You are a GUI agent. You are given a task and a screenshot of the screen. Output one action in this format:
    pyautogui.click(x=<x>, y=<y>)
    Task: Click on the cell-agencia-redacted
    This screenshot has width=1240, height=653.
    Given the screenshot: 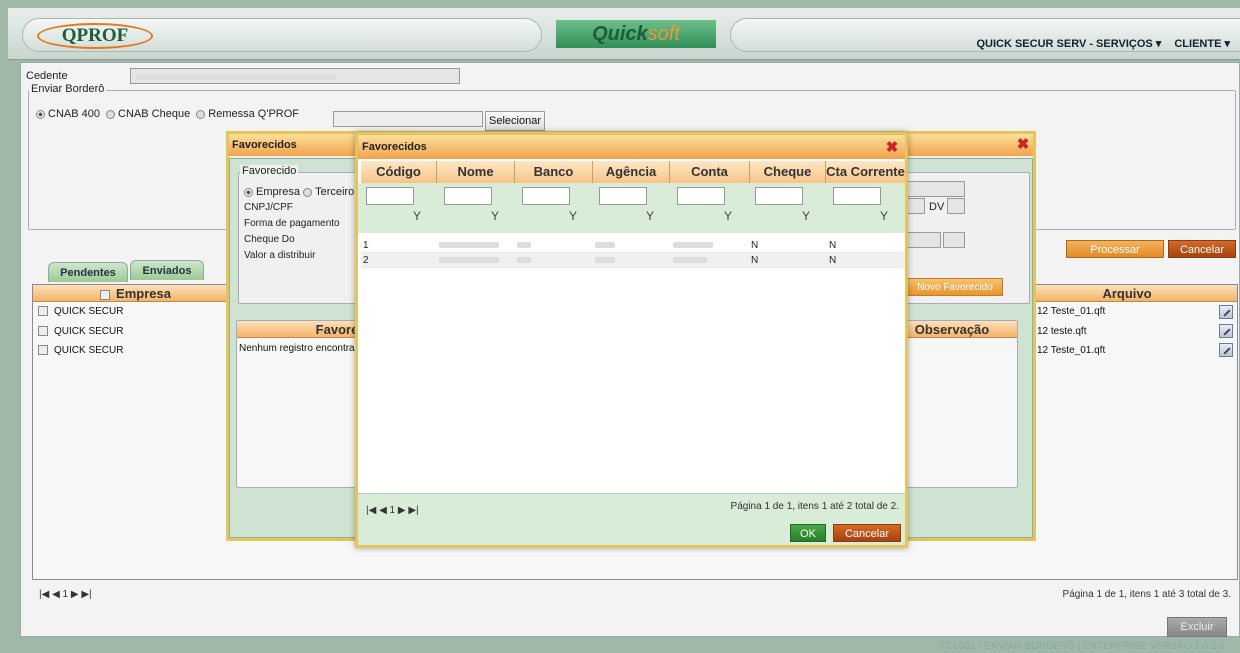 What is the action you would take?
    pyautogui.click(x=632, y=245)
    